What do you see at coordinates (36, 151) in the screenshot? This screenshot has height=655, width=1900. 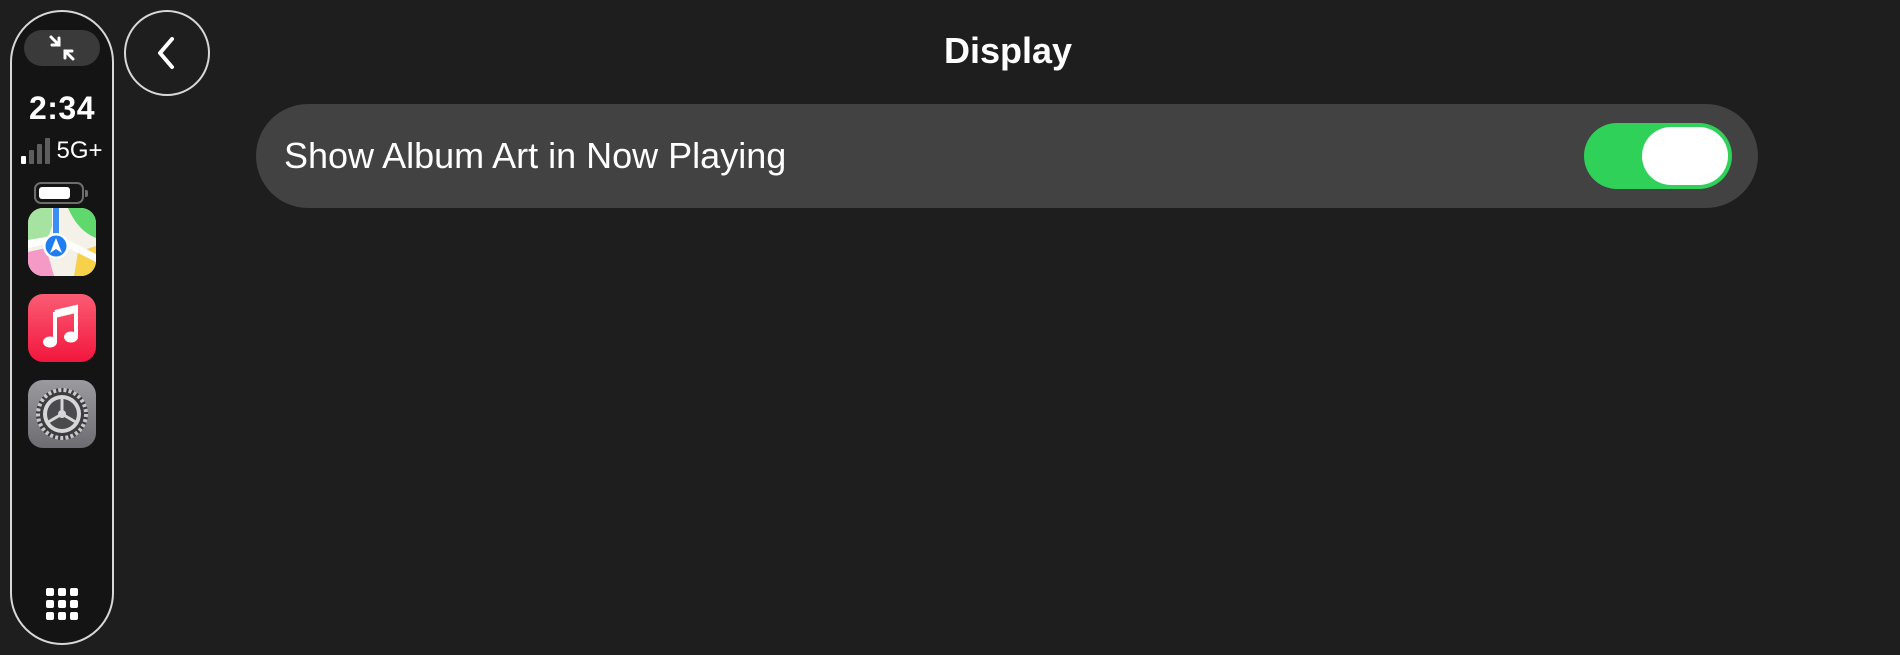 I see `signal-strength-icon` at bounding box center [36, 151].